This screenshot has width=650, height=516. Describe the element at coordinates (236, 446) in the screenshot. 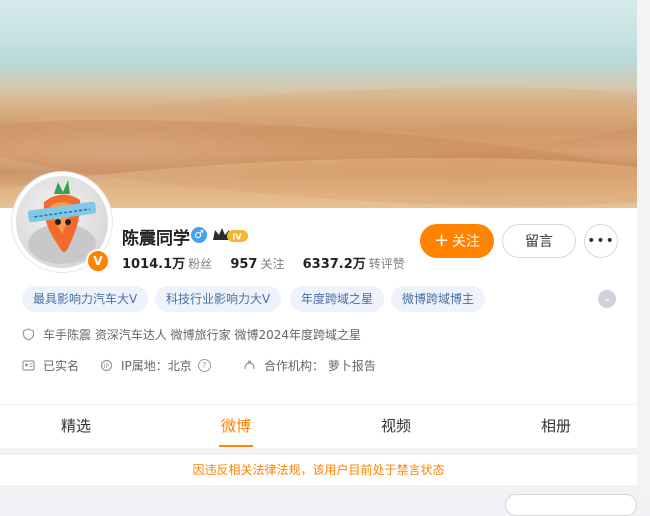

I see `active-tab-indicator` at that location.